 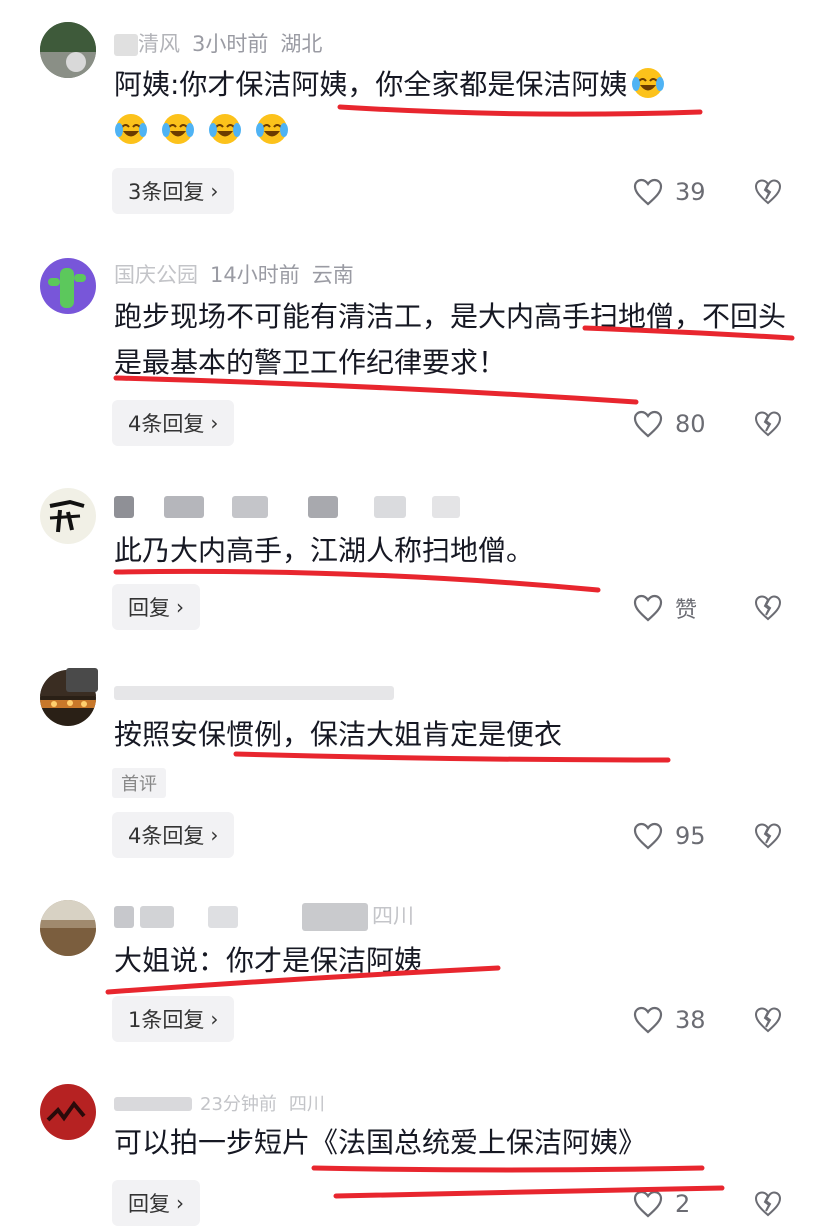 I want to click on like-button: 2, so click(x=661, y=1204).